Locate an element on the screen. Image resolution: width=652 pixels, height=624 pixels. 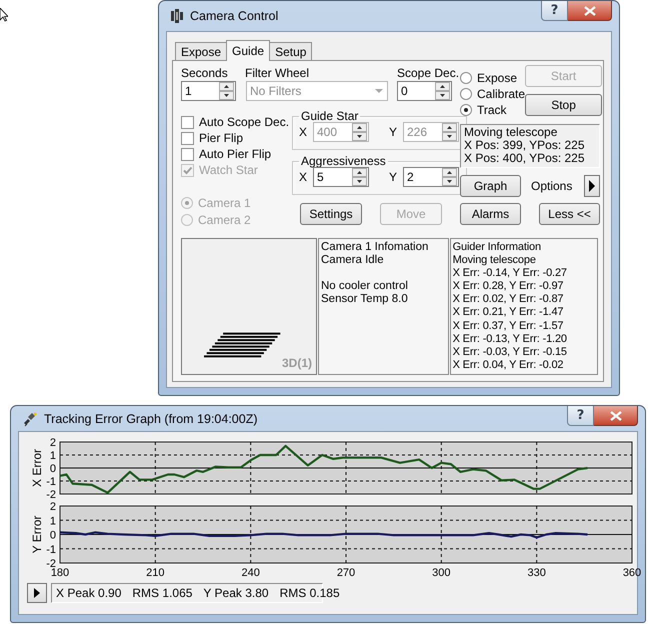
options-label: Options is located at coordinates (551, 186).